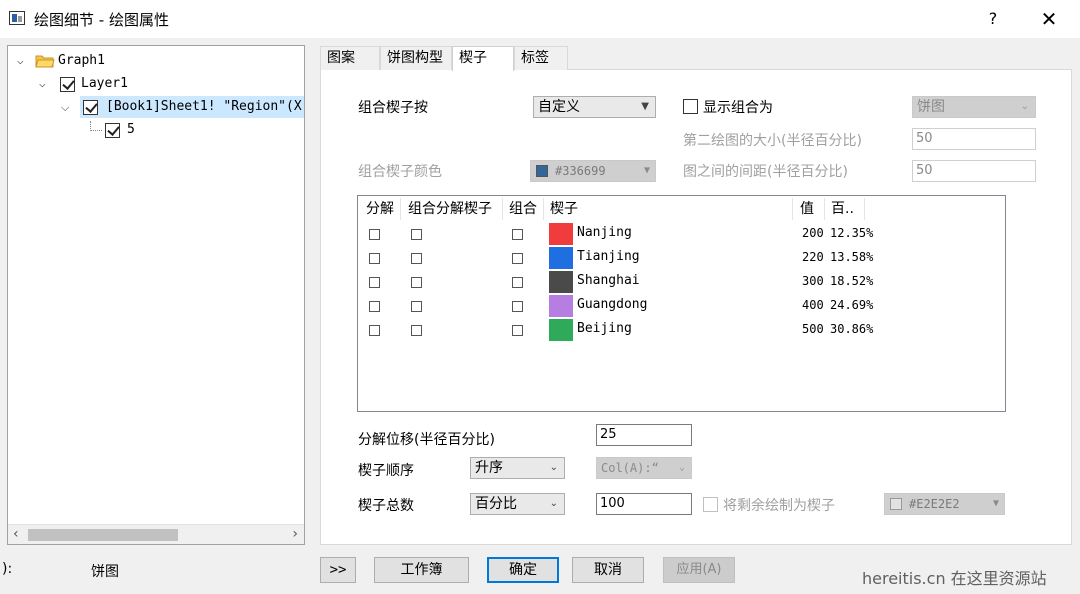  Describe the element at coordinates (295, 534) in the screenshot. I see `scroll-right-icon: ›` at that location.